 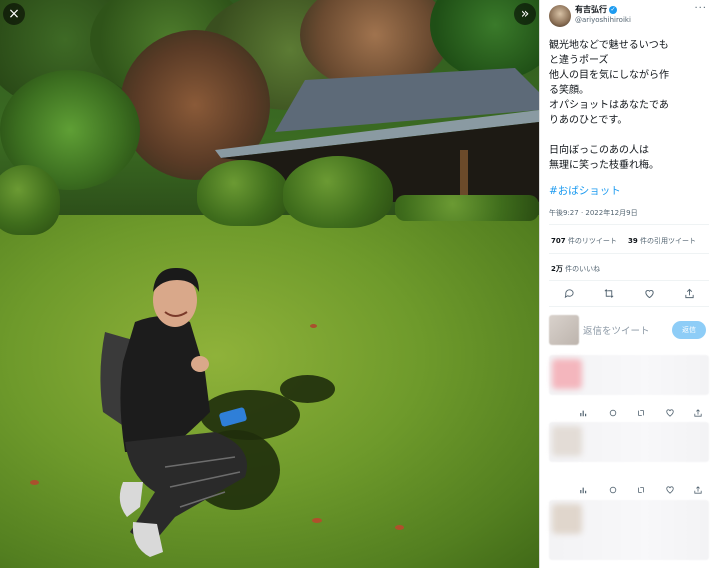 I want to click on person-shadow, so click(x=307, y=389).